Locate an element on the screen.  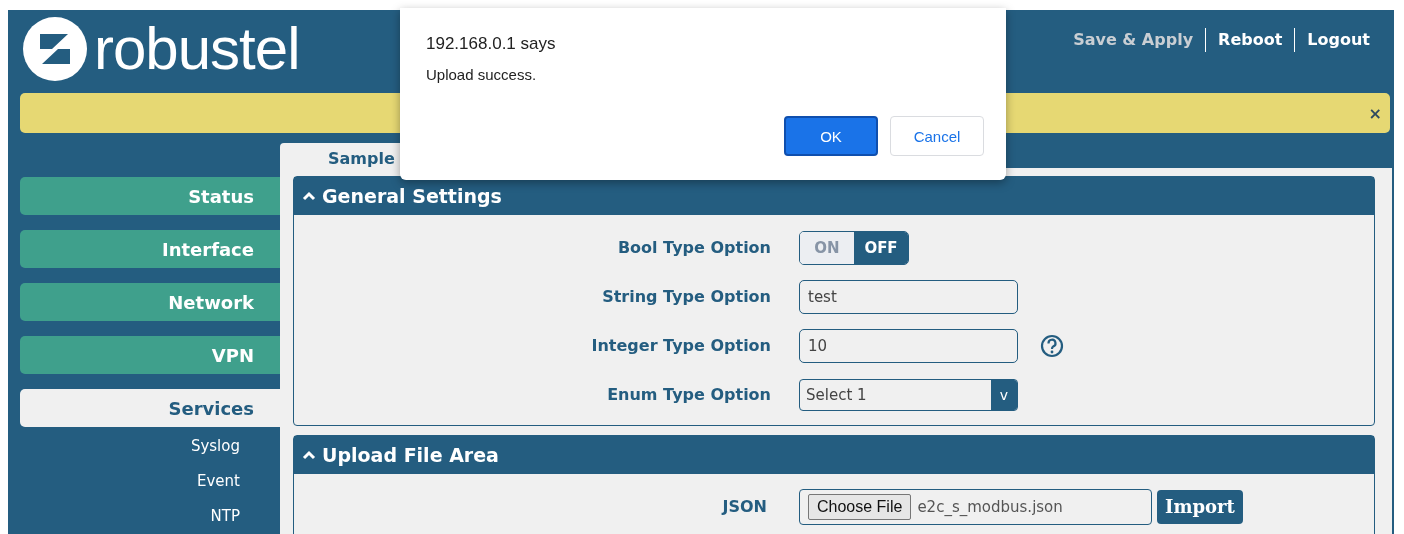
section-title: Upload File Area is located at coordinates (410, 455).